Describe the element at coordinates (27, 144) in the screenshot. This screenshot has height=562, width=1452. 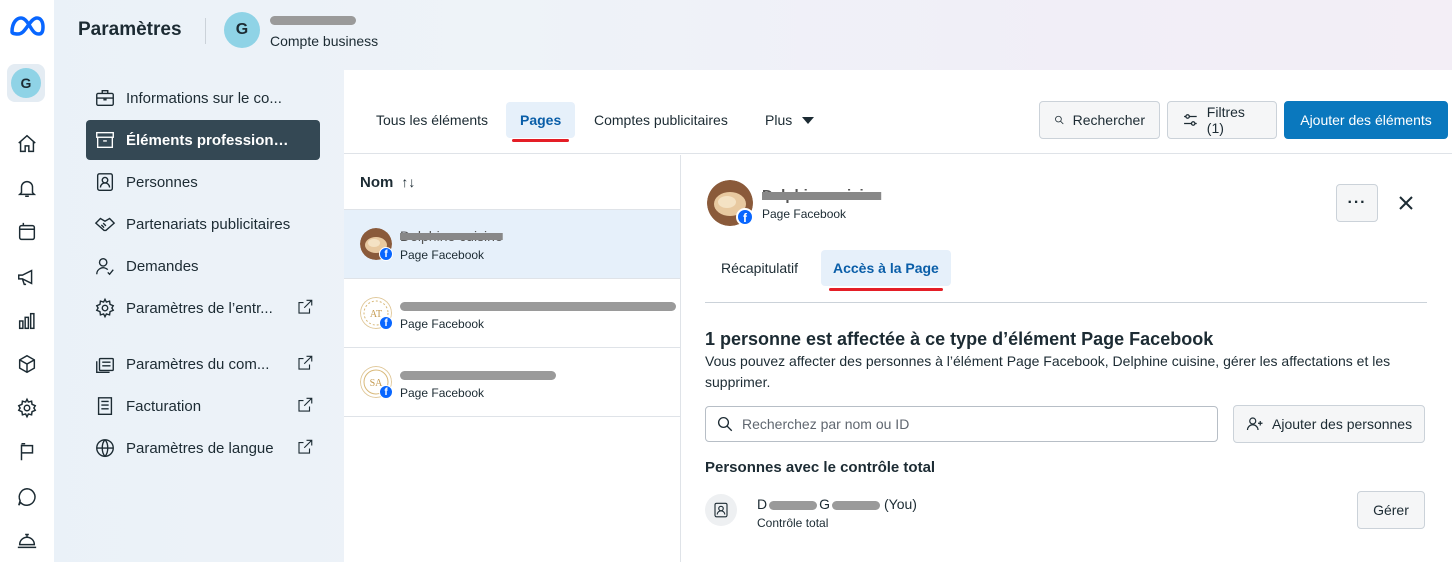
I see `home-icon` at that location.